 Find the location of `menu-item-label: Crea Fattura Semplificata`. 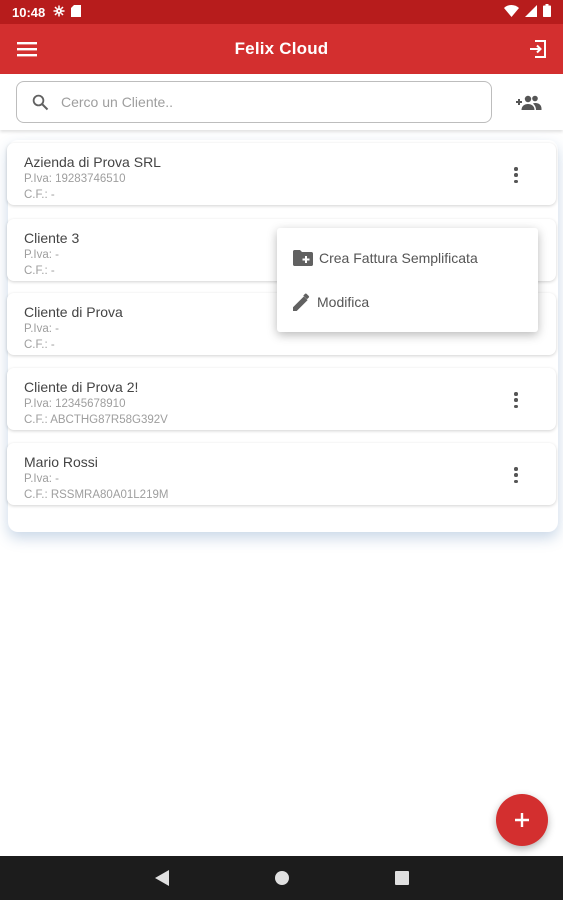

menu-item-label: Crea Fattura Semplificata is located at coordinates (398, 258).